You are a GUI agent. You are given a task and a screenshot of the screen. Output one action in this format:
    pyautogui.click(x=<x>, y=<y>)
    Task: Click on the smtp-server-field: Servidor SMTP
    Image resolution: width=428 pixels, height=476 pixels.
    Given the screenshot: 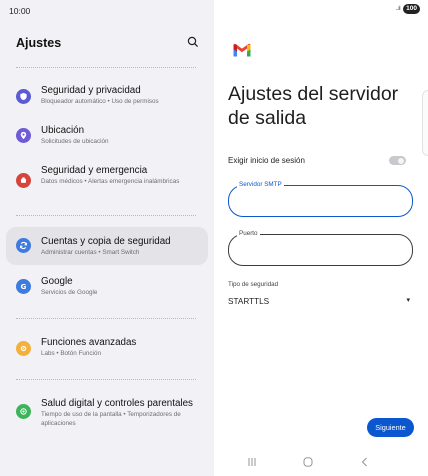 What is the action you would take?
    pyautogui.click(x=320, y=199)
    